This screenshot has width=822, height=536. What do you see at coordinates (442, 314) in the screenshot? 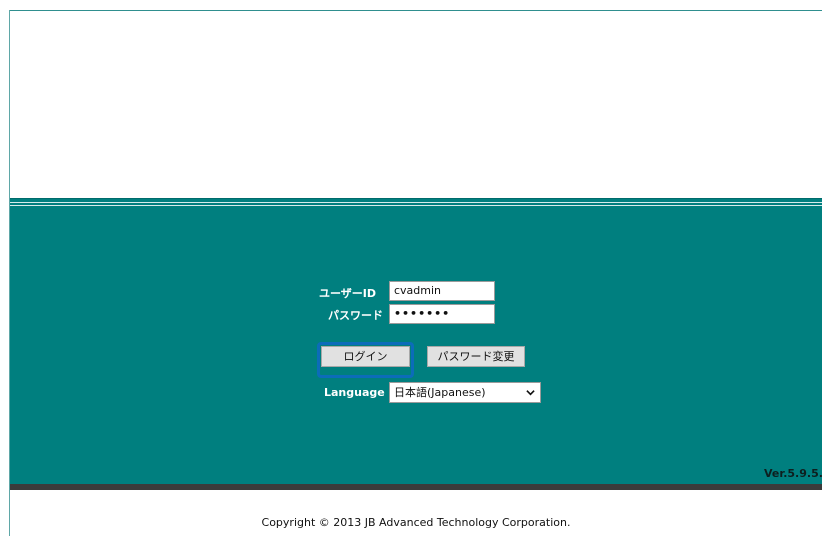
I see `password-input: •••••••` at bounding box center [442, 314].